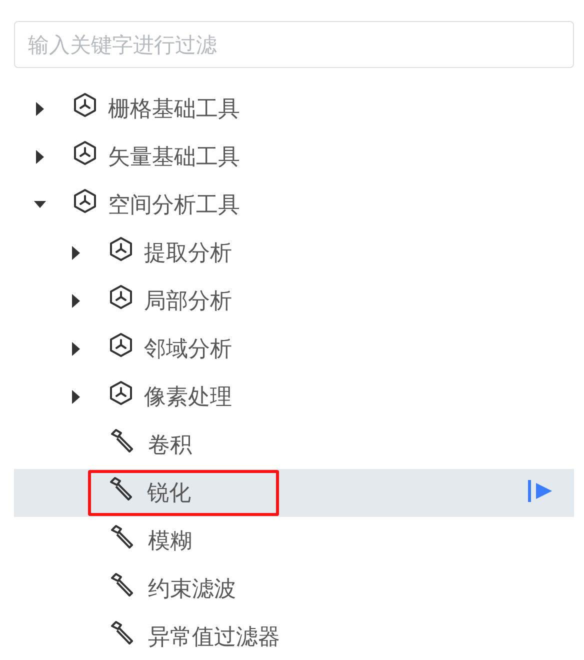 This screenshot has width=584, height=660. Describe the element at coordinates (174, 206) in the screenshot. I see `tree-label: 空间分析工具` at that location.